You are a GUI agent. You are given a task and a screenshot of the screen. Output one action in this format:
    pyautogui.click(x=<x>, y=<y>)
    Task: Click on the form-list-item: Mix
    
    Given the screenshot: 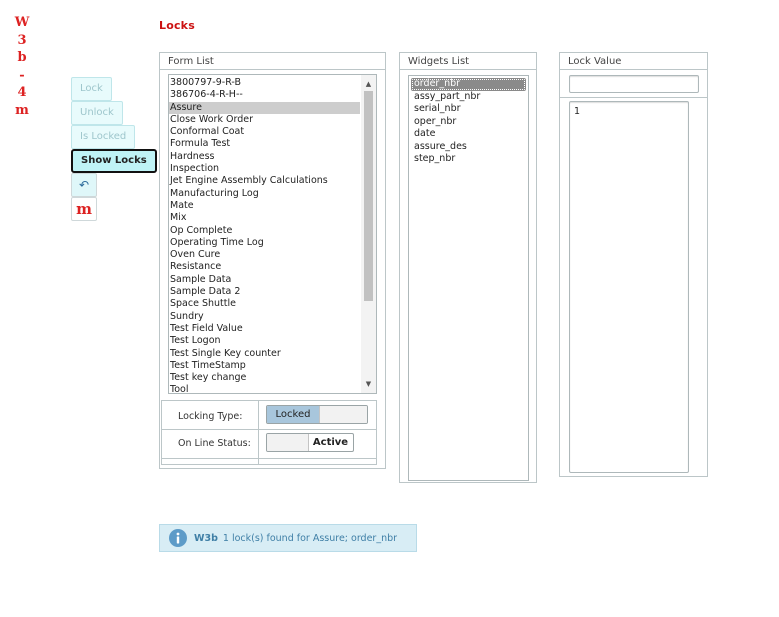 What is the action you would take?
    pyautogui.click(x=264, y=218)
    